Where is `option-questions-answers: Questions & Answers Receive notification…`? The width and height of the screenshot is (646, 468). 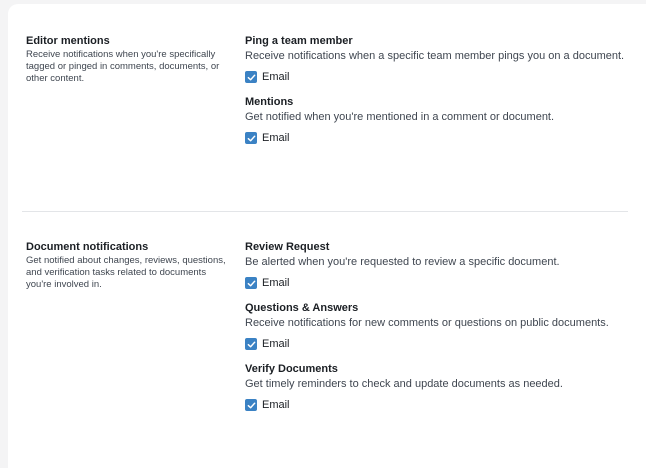
option-questions-answers: Questions & Answers Receive notification… is located at coordinates (435, 326).